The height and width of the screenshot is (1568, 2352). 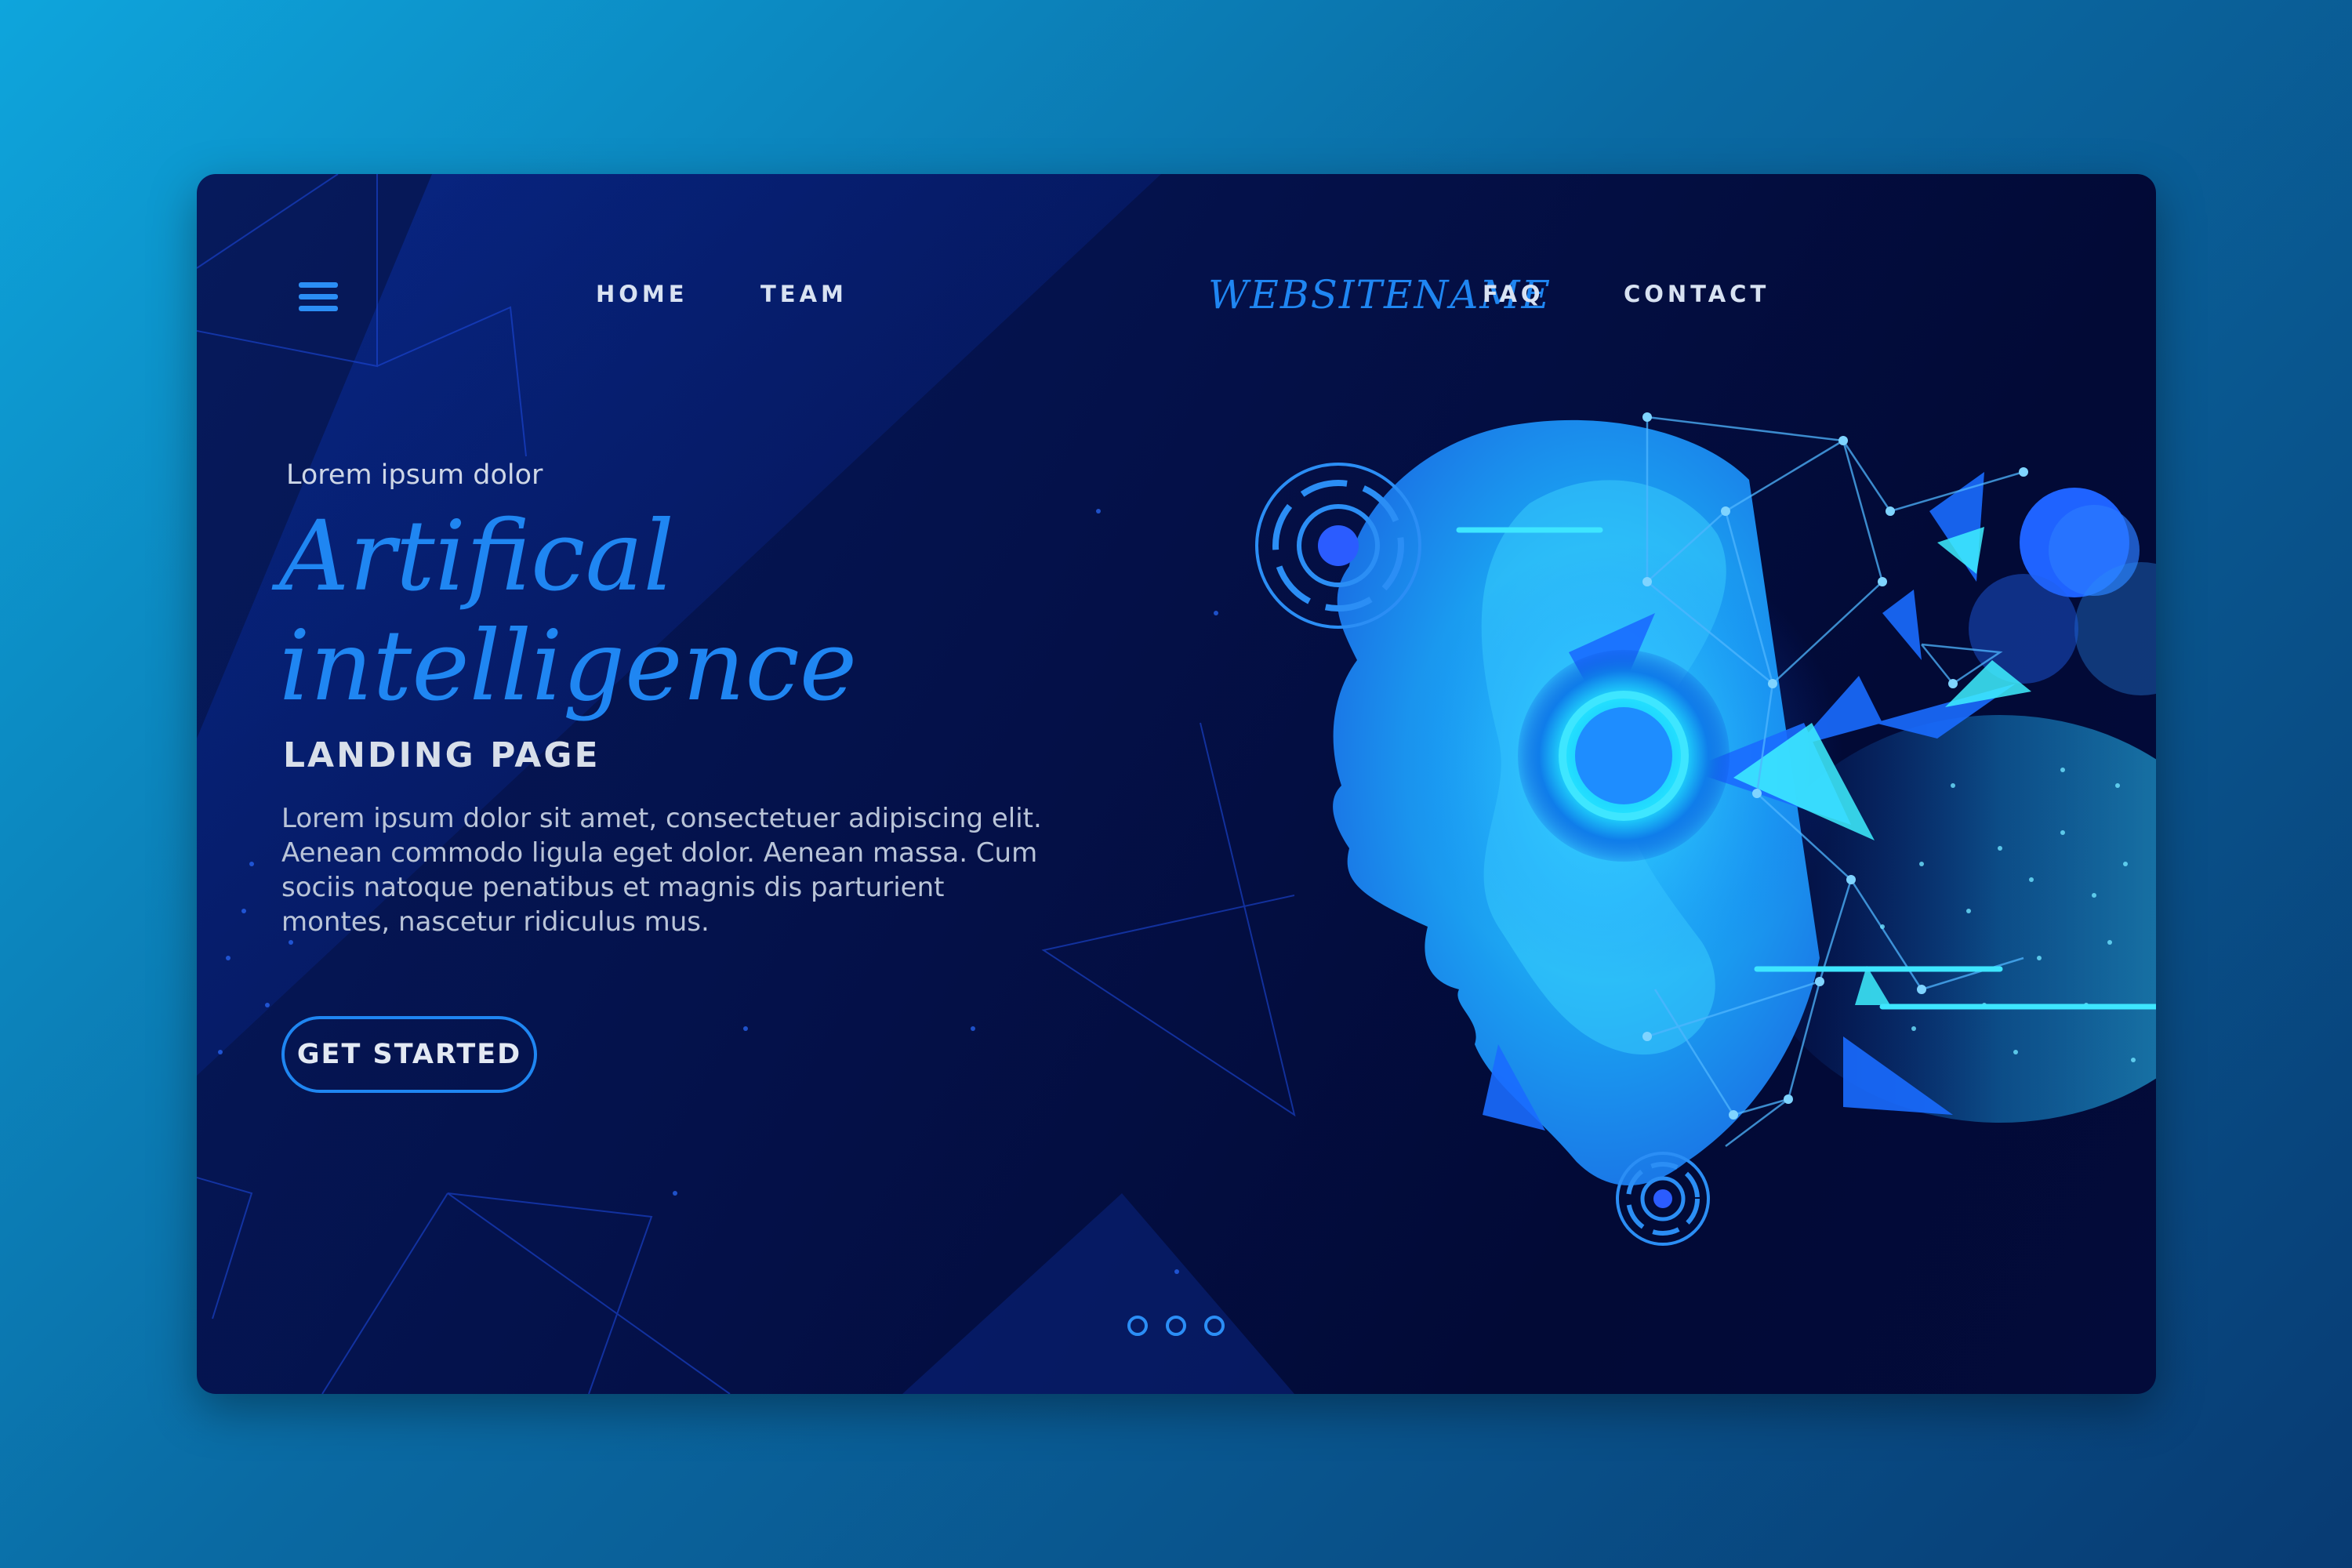 I want to click on hero-title: Artifical intelligence, so click(x=710, y=611).